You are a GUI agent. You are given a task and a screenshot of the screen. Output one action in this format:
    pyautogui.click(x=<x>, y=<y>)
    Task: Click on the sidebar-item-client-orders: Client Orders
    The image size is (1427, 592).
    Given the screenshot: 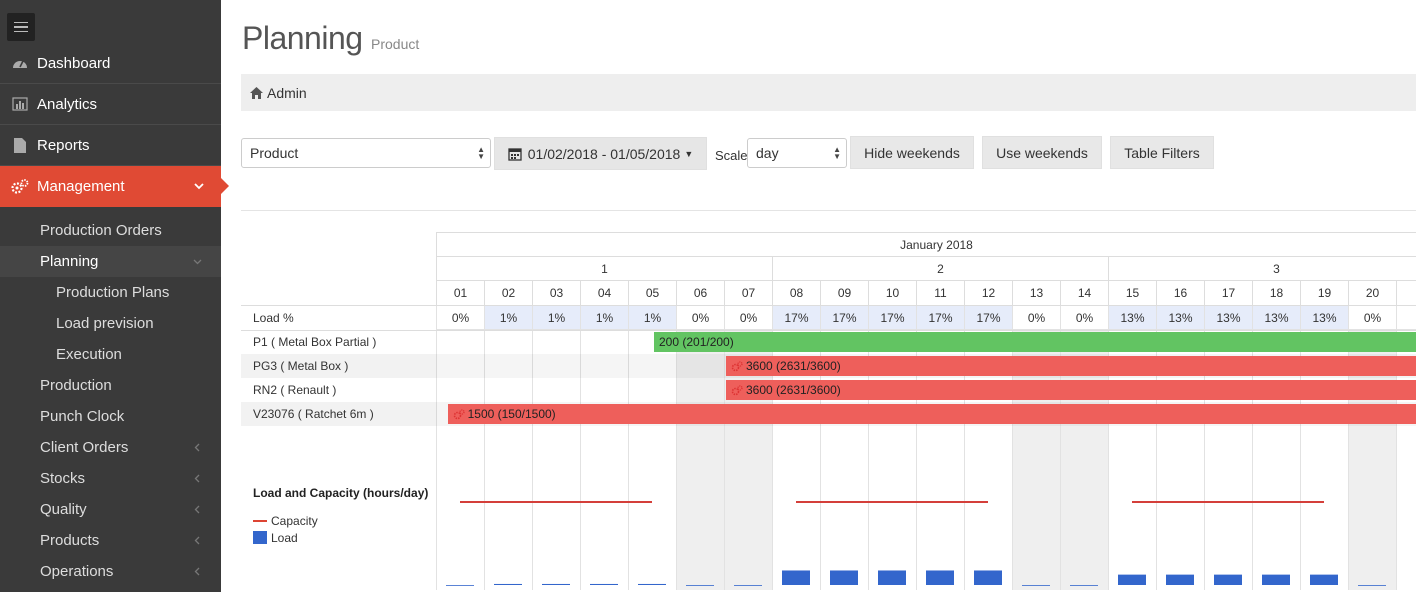 What is the action you would take?
    pyautogui.click(x=110, y=447)
    